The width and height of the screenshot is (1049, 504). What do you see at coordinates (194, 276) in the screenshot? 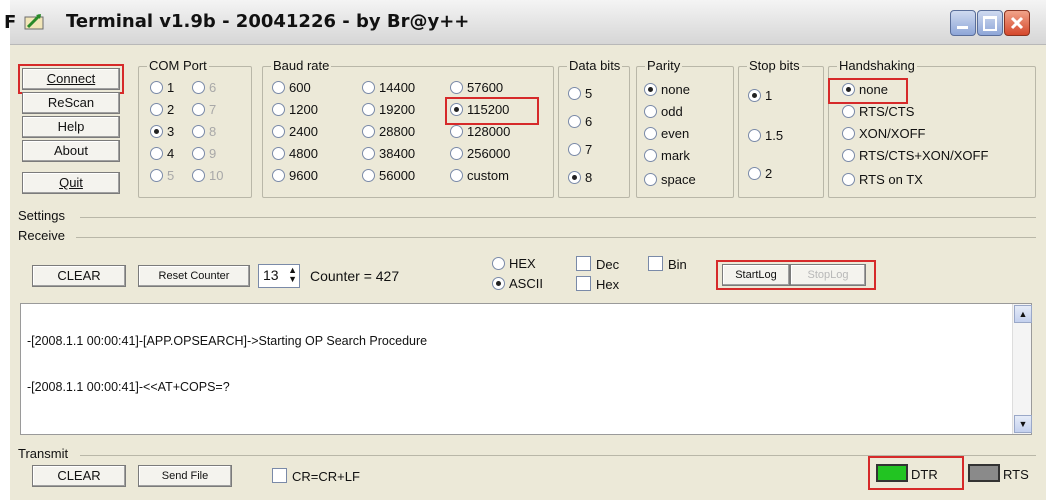
I see `reset-counter-button: Reset Counter` at bounding box center [194, 276].